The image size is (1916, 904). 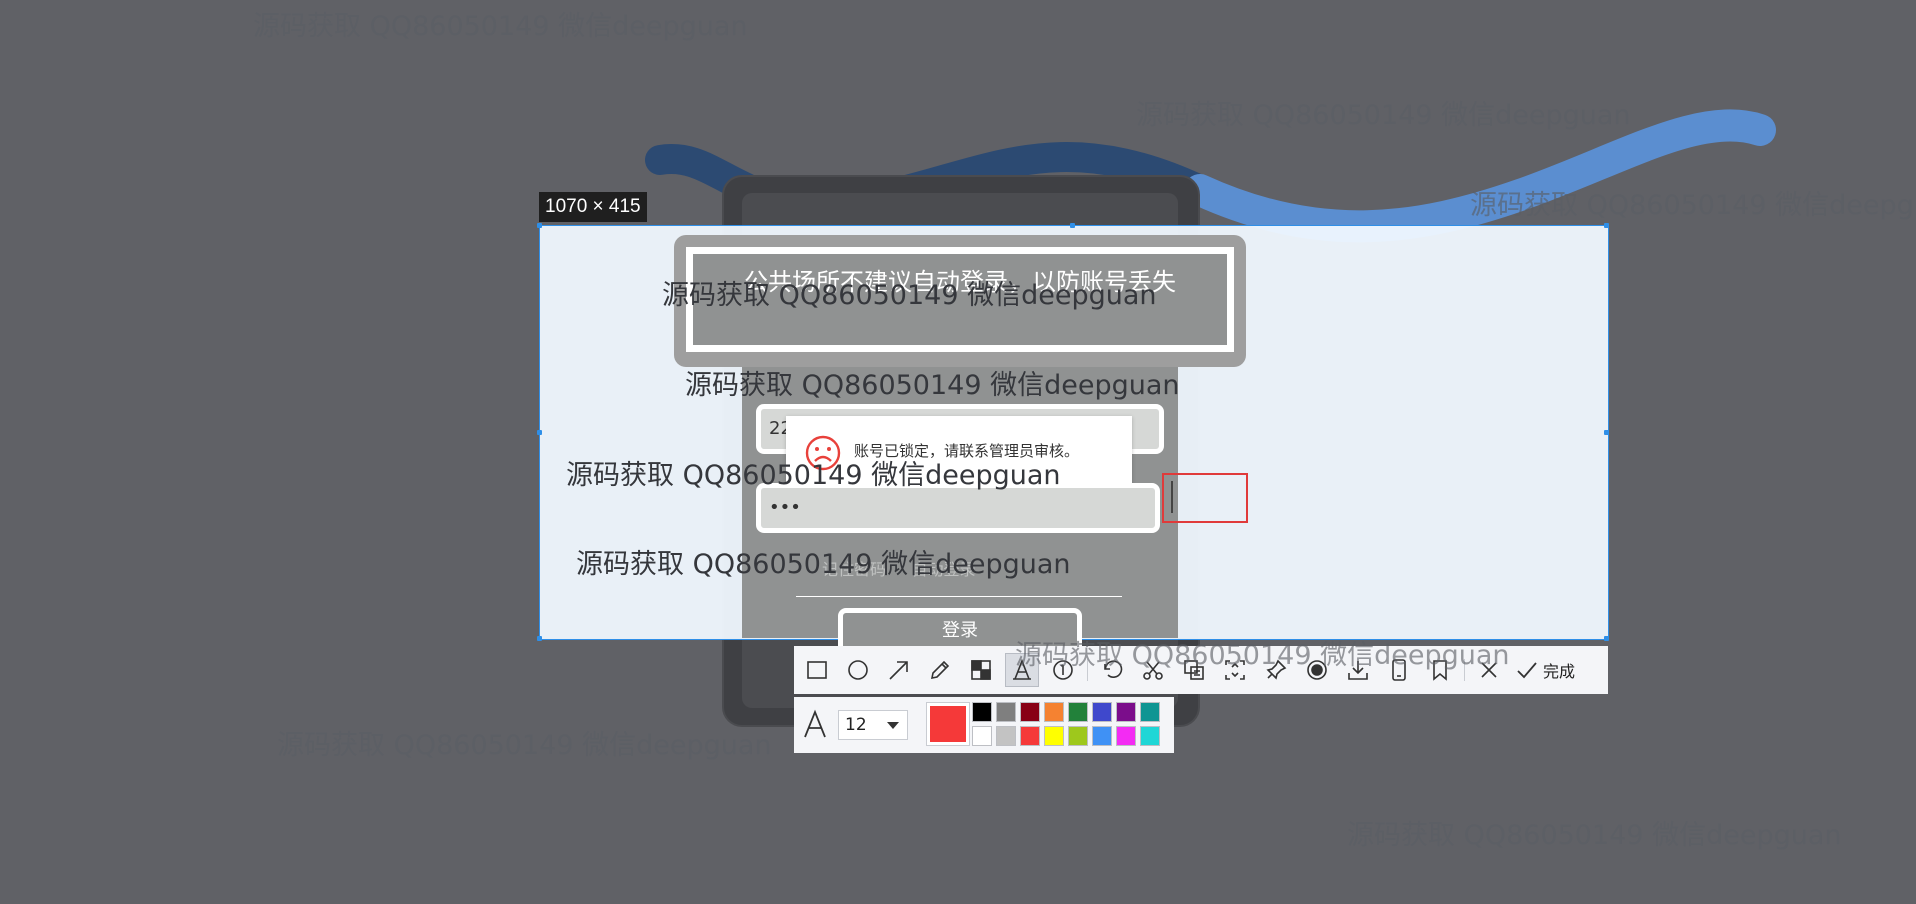 What do you see at coordinates (1606, 432) in the screenshot?
I see `resize-handle-right` at bounding box center [1606, 432].